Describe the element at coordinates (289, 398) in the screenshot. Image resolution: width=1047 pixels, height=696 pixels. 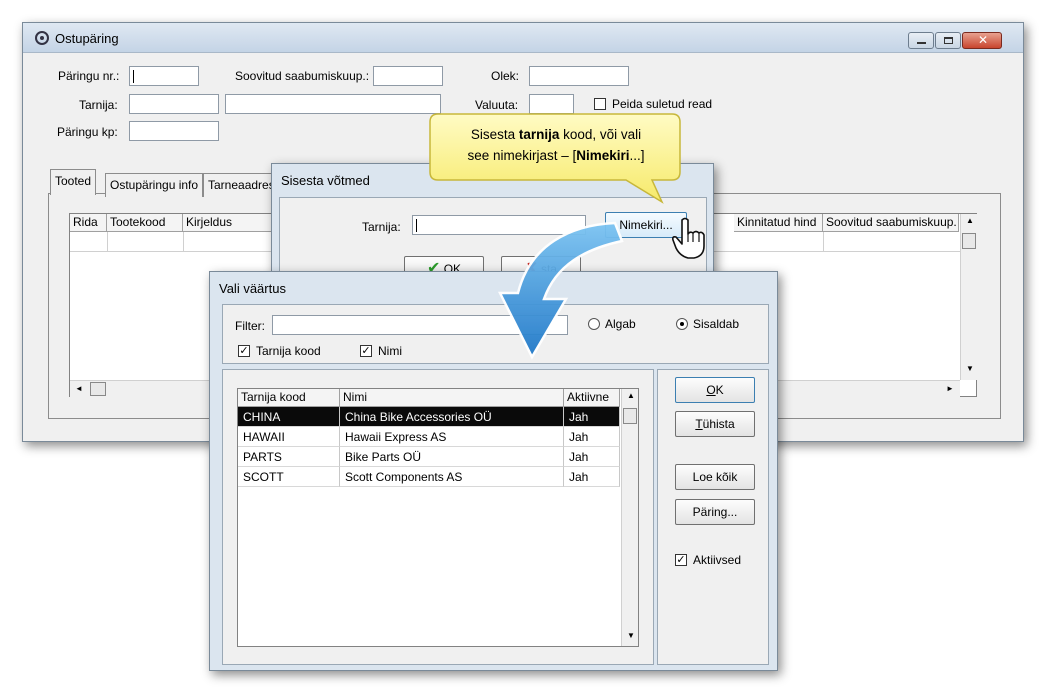
I see `column-header-tarnija-kood: Tarnija kood` at that location.